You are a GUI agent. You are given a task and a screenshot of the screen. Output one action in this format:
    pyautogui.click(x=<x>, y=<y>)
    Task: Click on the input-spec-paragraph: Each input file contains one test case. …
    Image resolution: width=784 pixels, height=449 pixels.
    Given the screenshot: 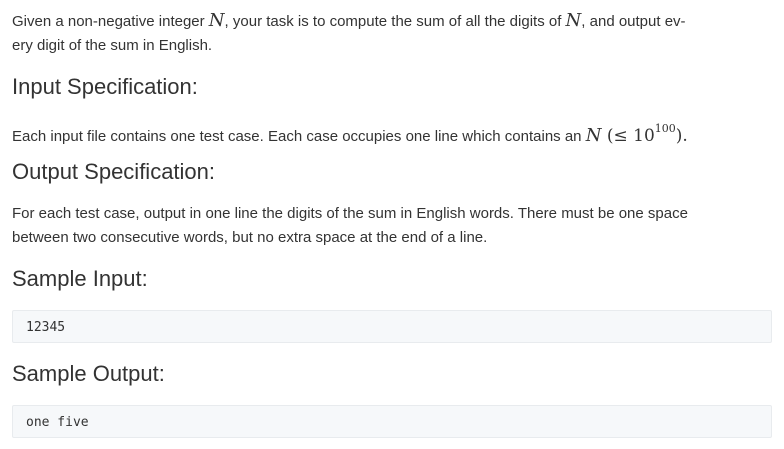 What is the action you would take?
    pyautogui.click(x=393, y=133)
    